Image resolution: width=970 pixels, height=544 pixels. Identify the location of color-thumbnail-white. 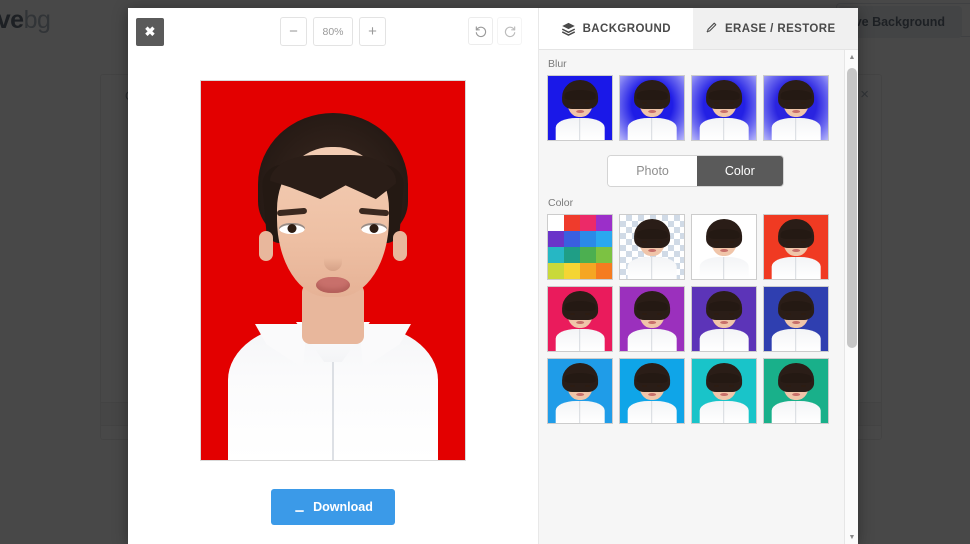
(724, 247).